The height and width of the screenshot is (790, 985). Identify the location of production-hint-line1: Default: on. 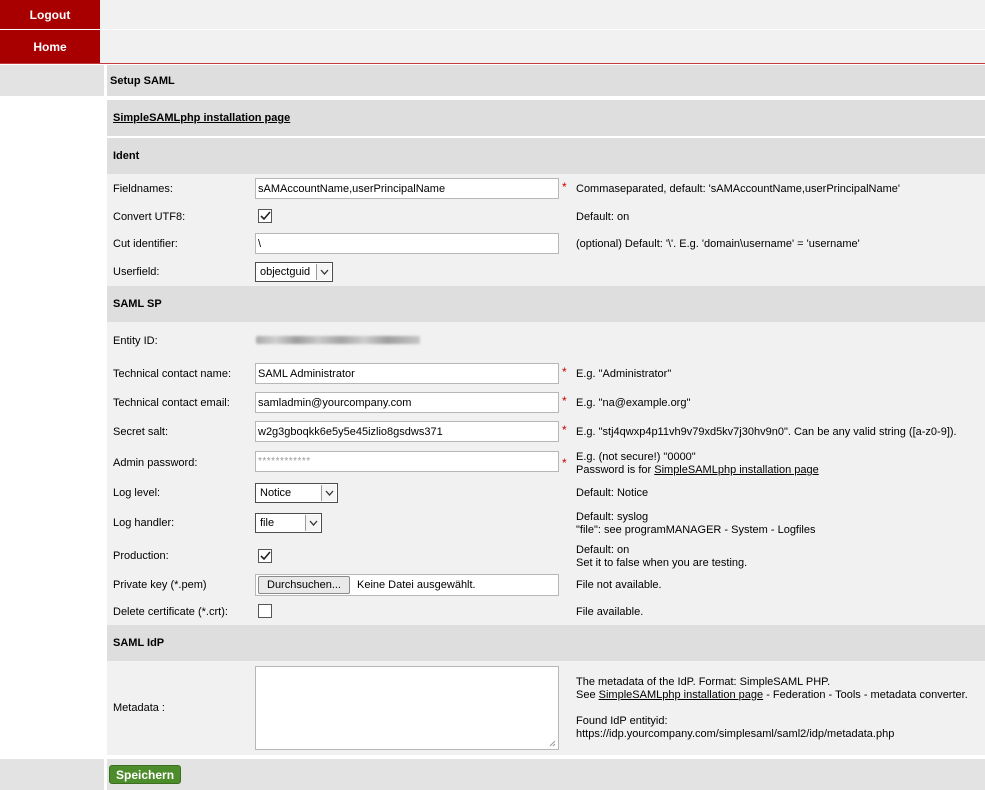
(603, 550).